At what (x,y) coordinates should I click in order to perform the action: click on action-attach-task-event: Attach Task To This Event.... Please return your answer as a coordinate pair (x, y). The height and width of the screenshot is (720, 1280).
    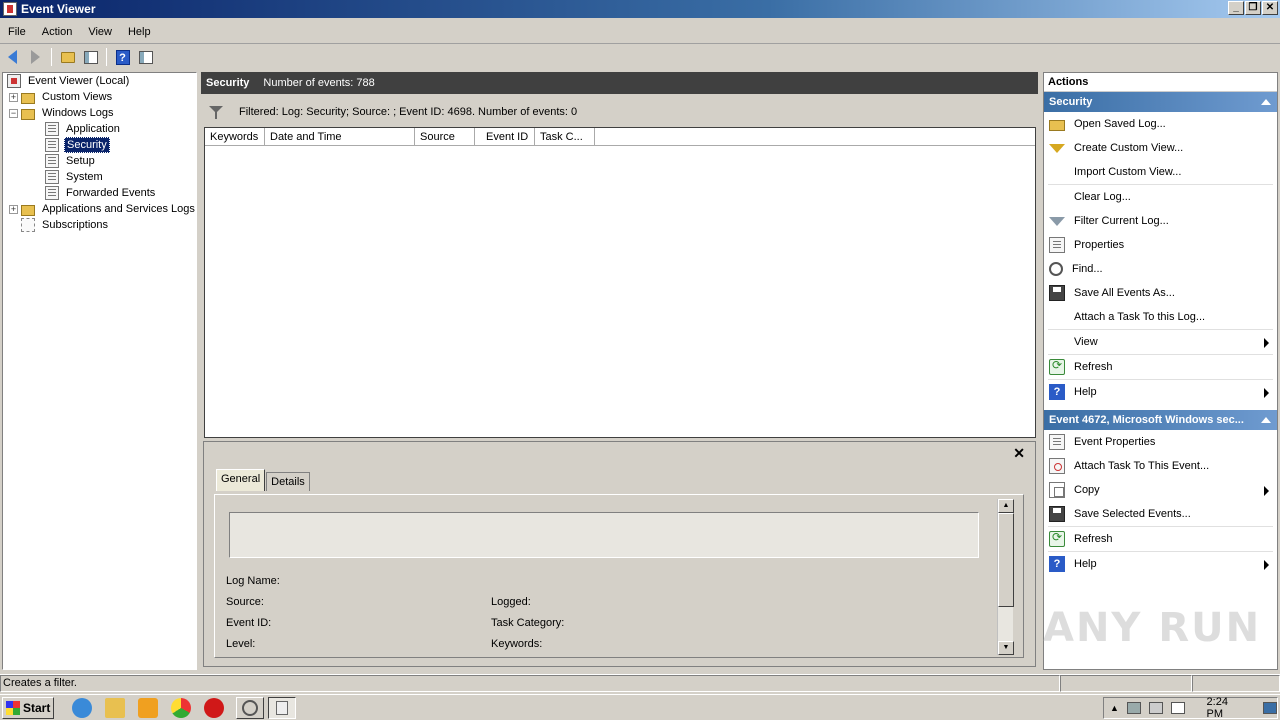
    Looking at the image, I should click on (1160, 466).